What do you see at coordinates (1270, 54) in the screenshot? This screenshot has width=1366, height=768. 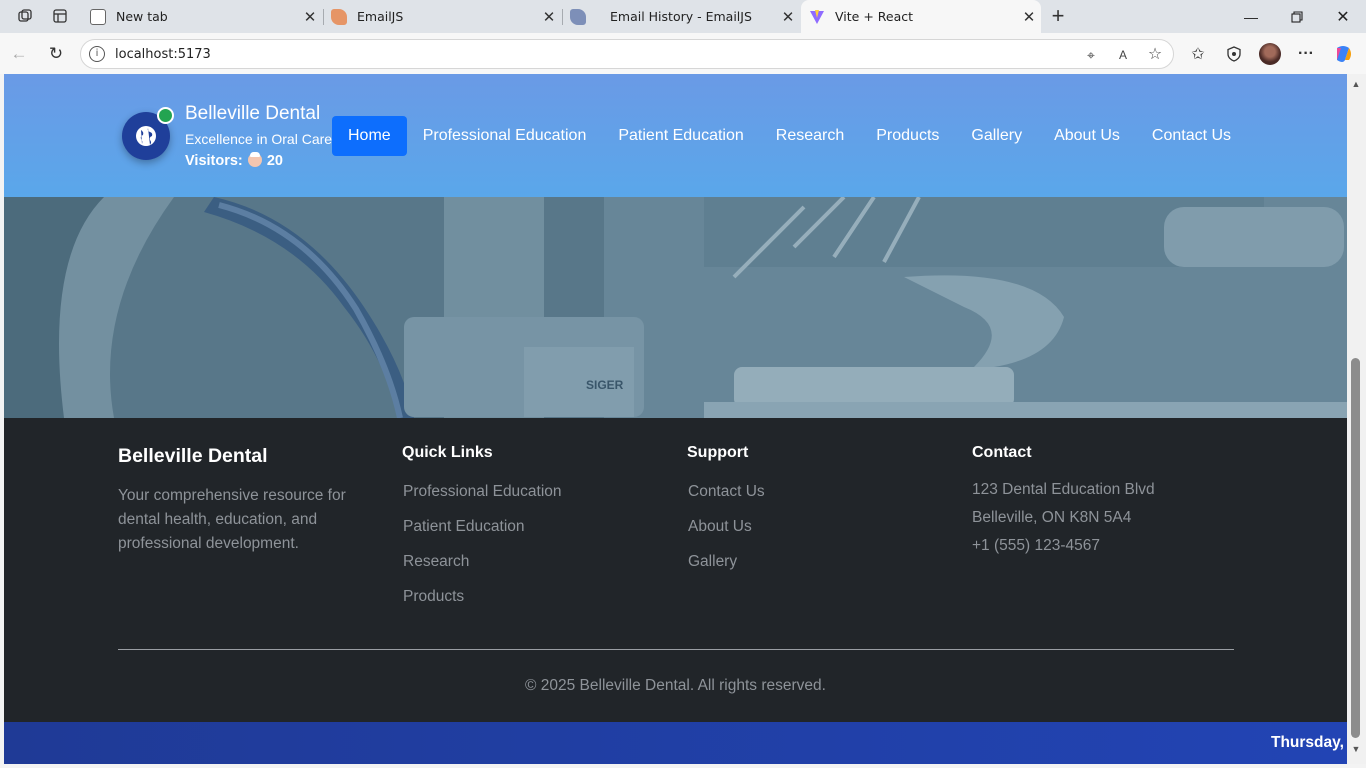 I see `profile-avatar` at bounding box center [1270, 54].